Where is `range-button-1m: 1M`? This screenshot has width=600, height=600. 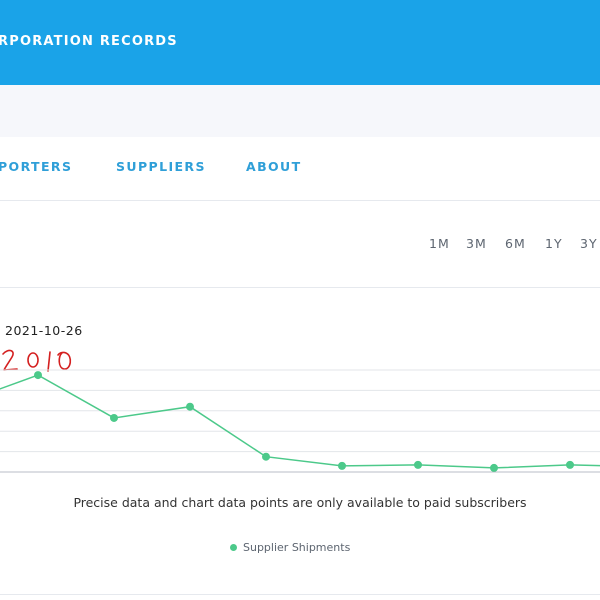
range-button-1m: 1M is located at coordinates (439, 243).